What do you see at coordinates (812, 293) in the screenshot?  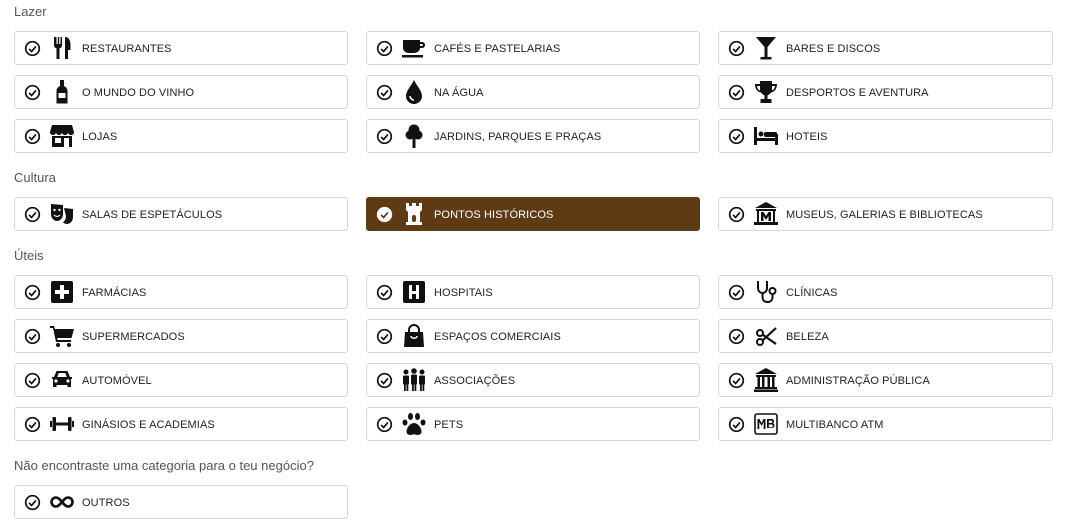 I see `category-label: CLÍNICAS` at bounding box center [812, 293].